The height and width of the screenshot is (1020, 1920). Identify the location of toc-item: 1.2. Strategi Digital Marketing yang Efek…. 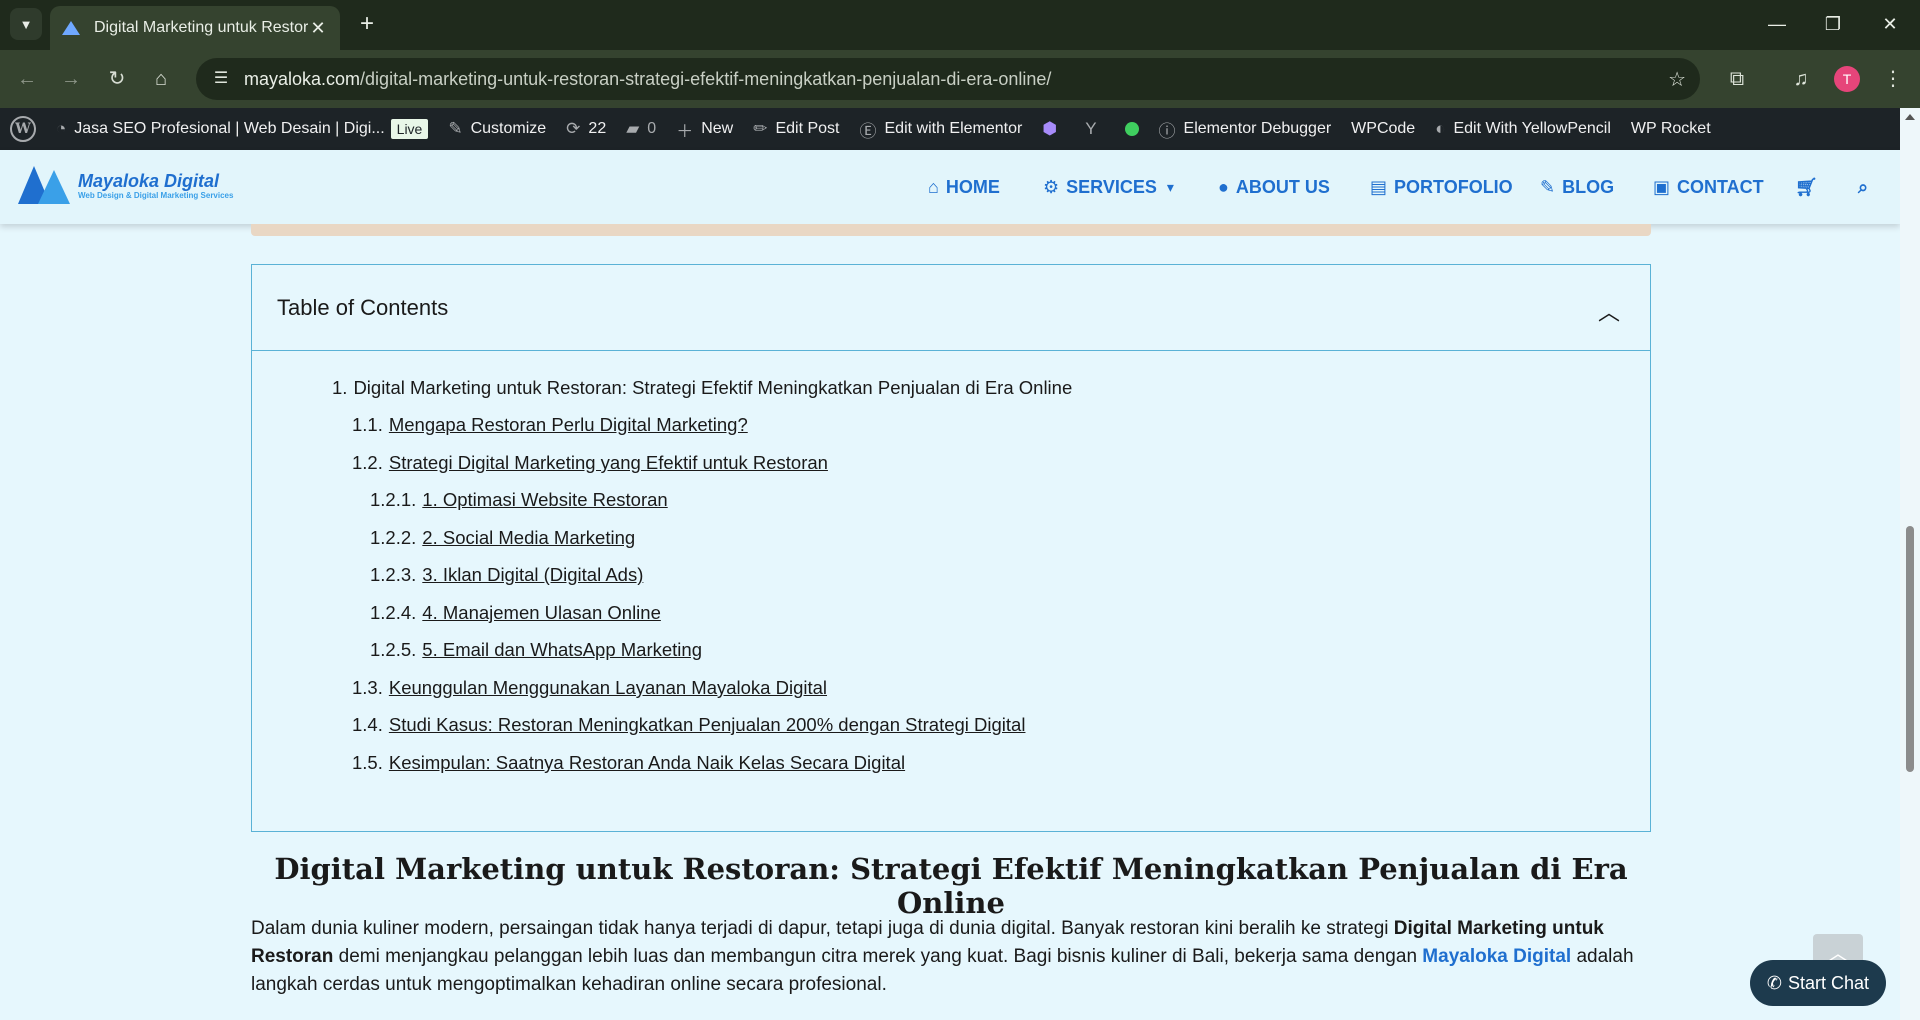
(590, 463).